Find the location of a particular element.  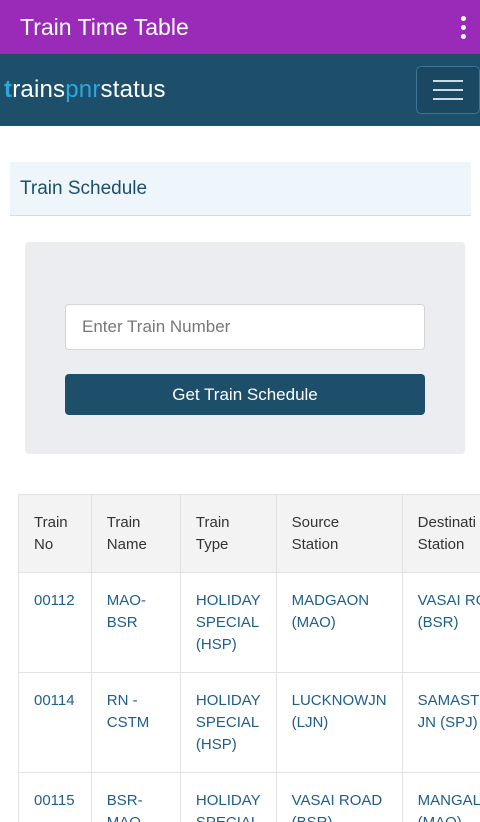

cell-train-no: 00115 is located at coordinates (55, 797).